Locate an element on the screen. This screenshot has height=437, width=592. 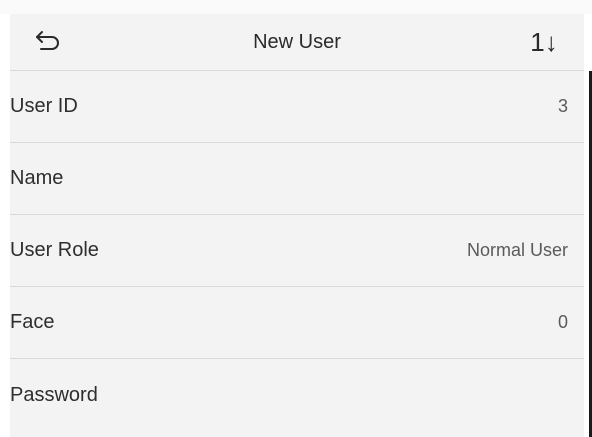
user-role-value: Normal User is located at coordinates (517, 250).